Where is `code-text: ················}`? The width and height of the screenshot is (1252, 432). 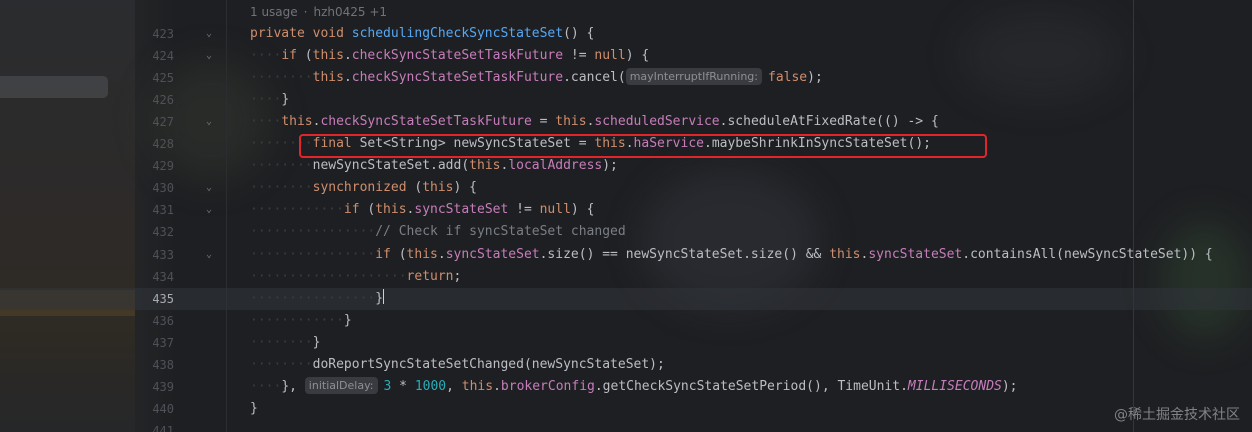 code-text: ················} is located at coordinates (317, 299).